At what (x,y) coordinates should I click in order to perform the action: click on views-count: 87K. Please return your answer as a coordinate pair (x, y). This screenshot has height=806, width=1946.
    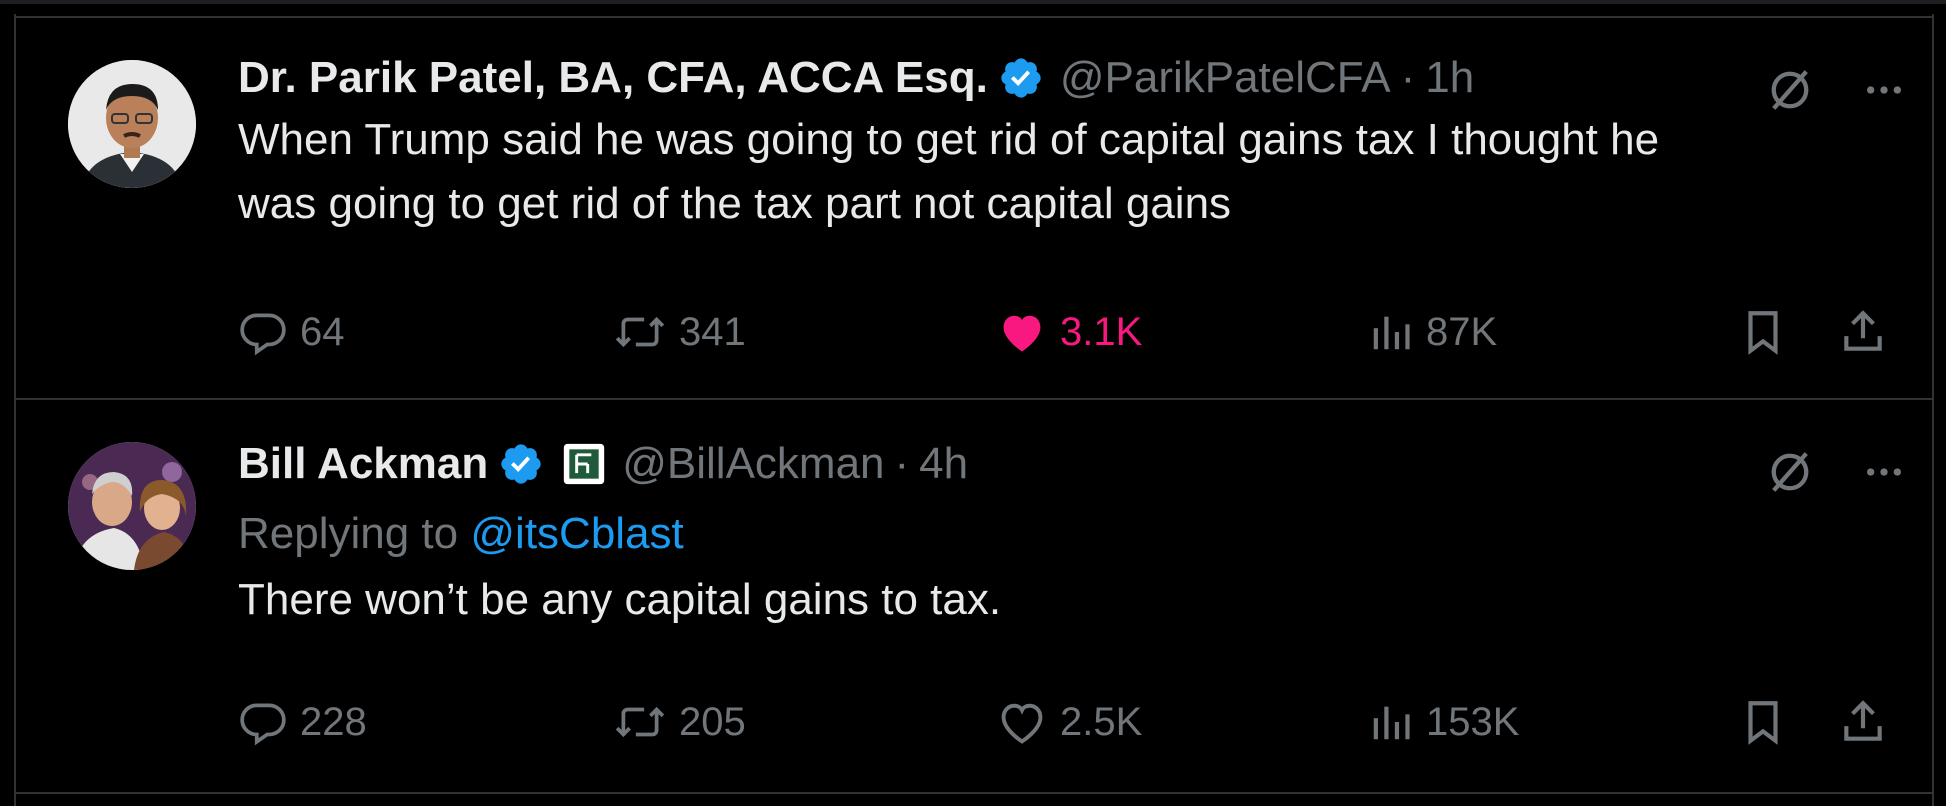
    Looking at the image, I should click on (1462, 331).